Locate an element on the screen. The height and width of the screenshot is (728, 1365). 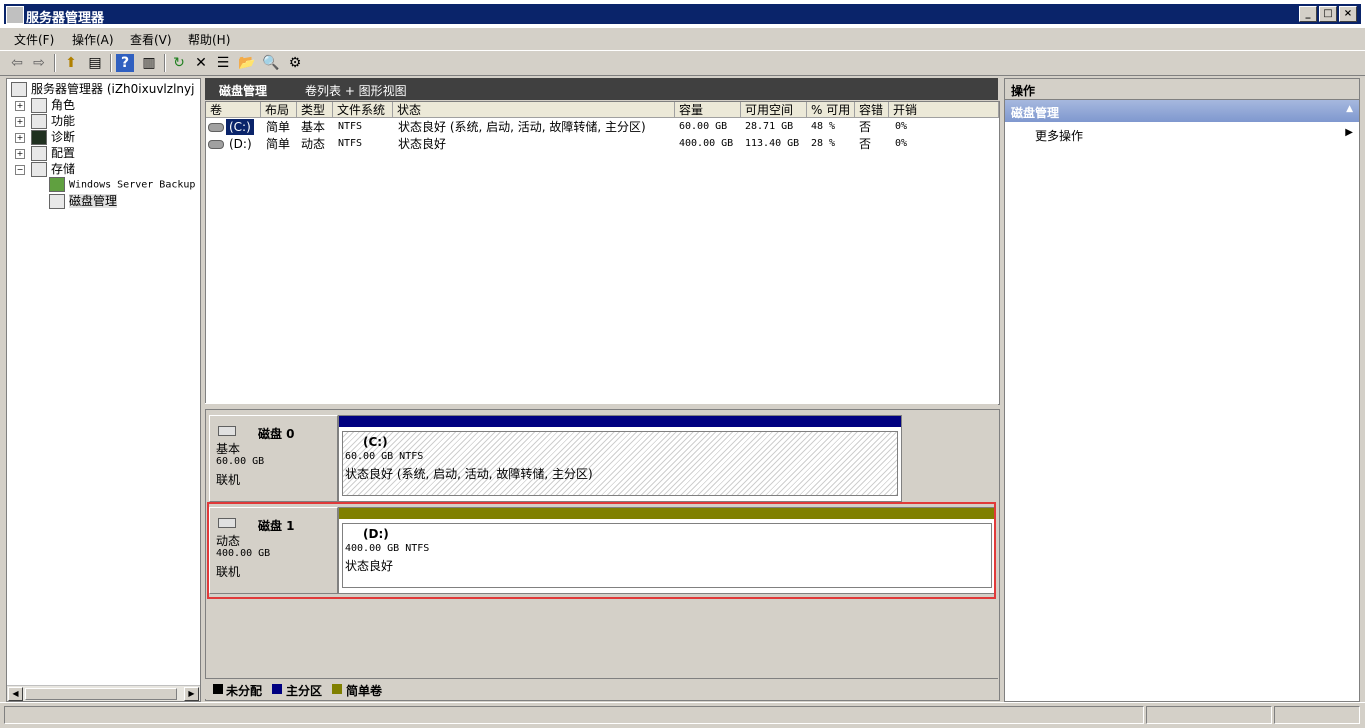
up-folder-icon: ⬆ is located at coordinates (71, 63).